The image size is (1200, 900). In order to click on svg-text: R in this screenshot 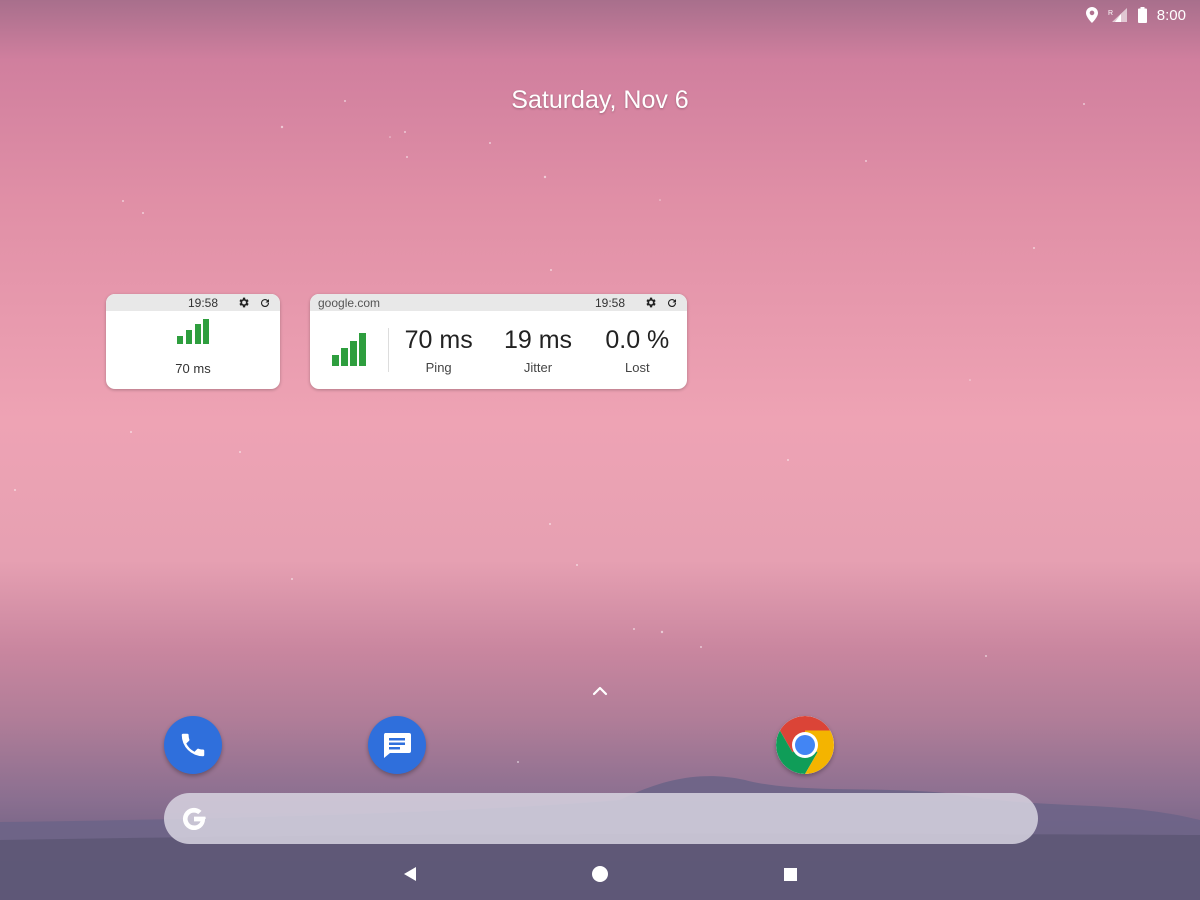, I will do `click(1110, 13)`.